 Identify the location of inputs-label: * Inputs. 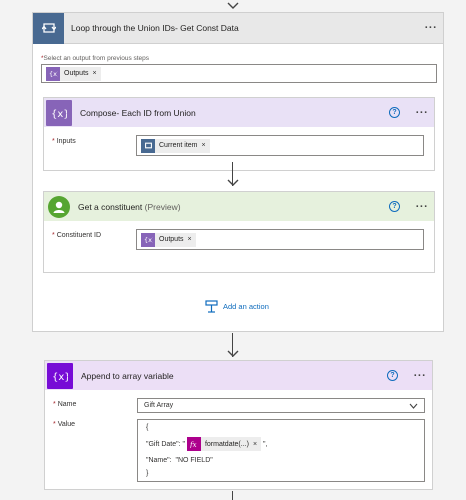
(64, 141).